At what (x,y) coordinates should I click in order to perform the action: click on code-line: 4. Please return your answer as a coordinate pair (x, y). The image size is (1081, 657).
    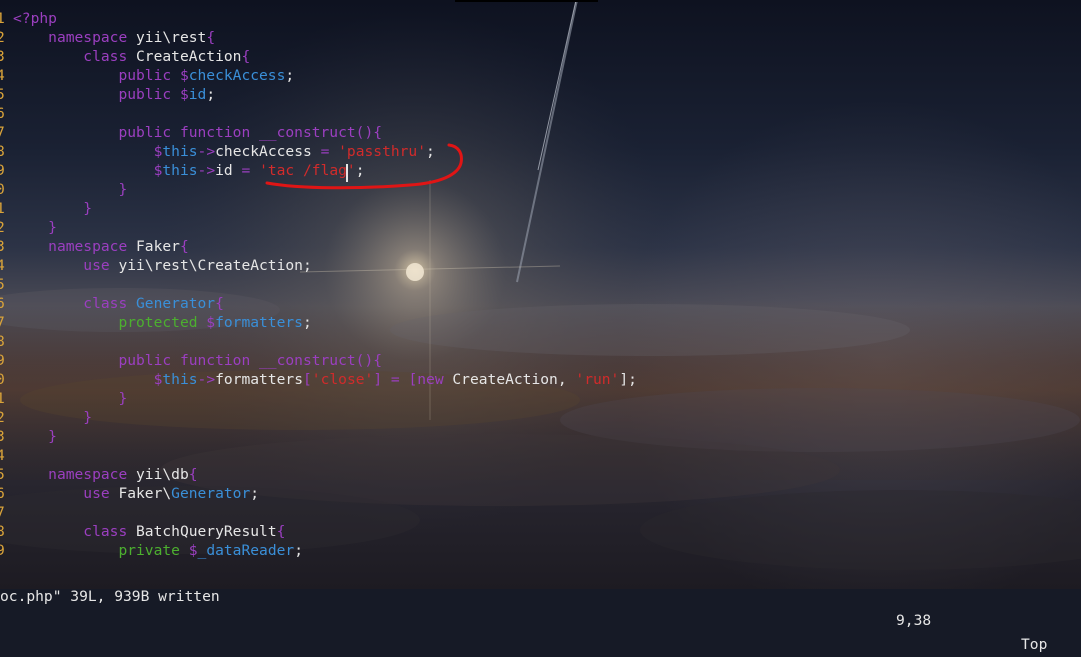
    Looking at the image, I should click on (540, 455).